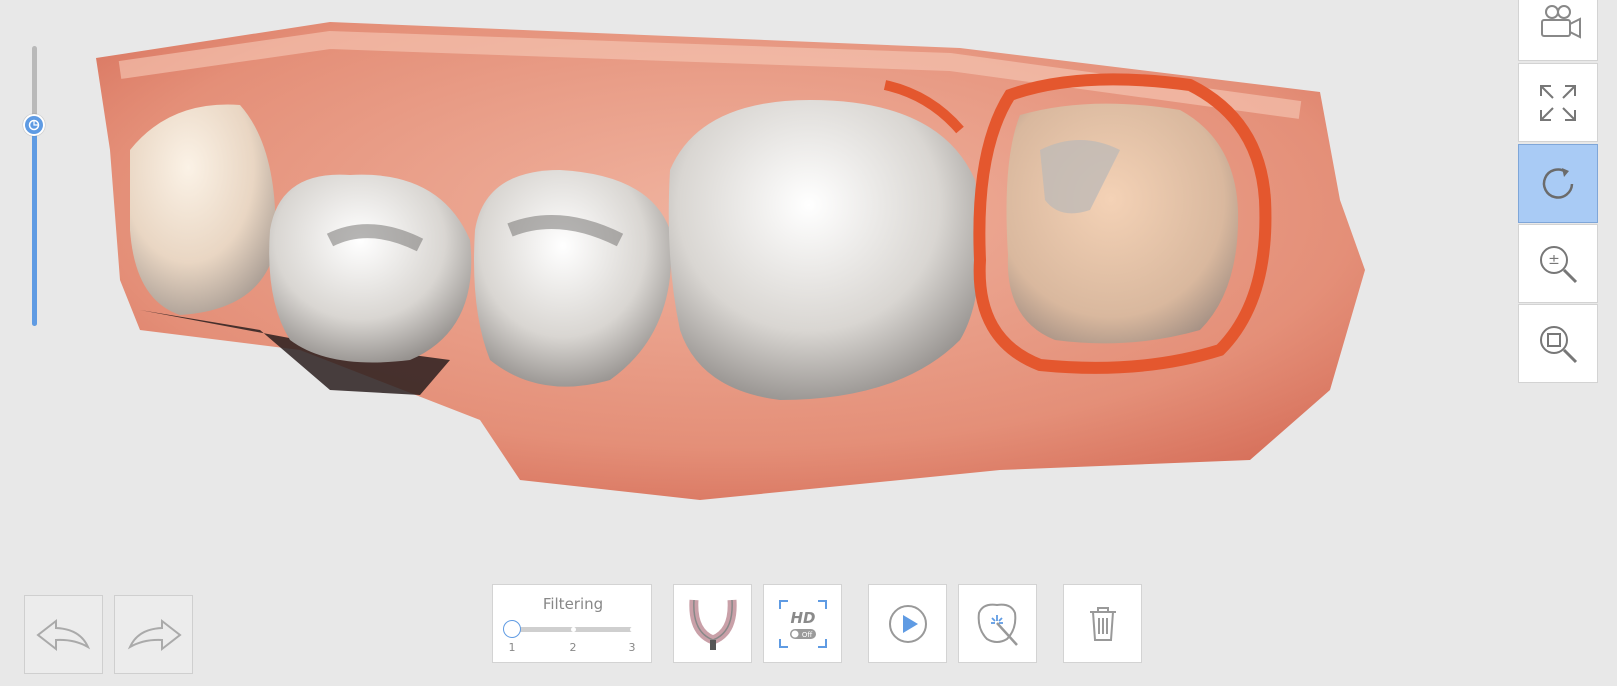  What do you see at coordinates (512, 629) in the screenshot?
I see `filtering-slider-handle` at bounding box center [512, 629].